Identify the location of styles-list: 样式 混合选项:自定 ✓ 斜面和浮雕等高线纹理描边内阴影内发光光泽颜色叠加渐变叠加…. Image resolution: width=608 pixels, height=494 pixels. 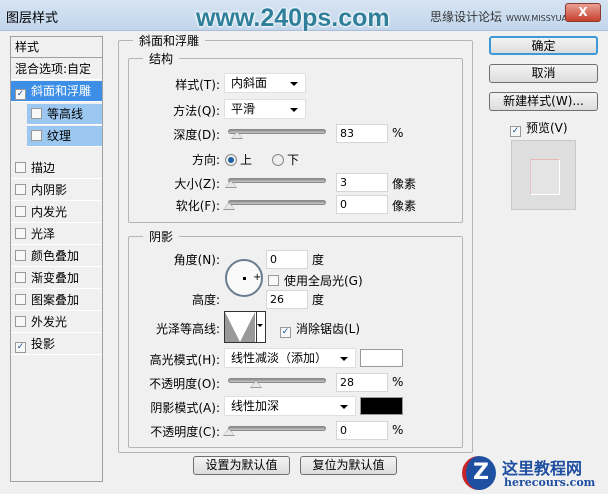
(56, 259).